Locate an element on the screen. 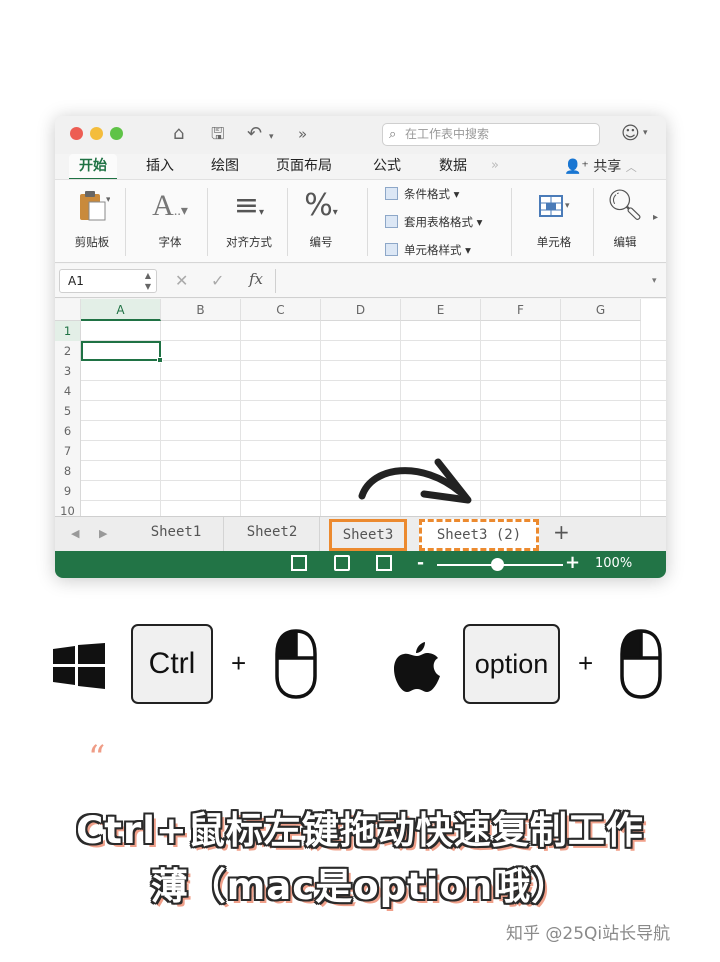 This screenshot has width=720, height=962. option-key: option is located at coordinates (511, 664).